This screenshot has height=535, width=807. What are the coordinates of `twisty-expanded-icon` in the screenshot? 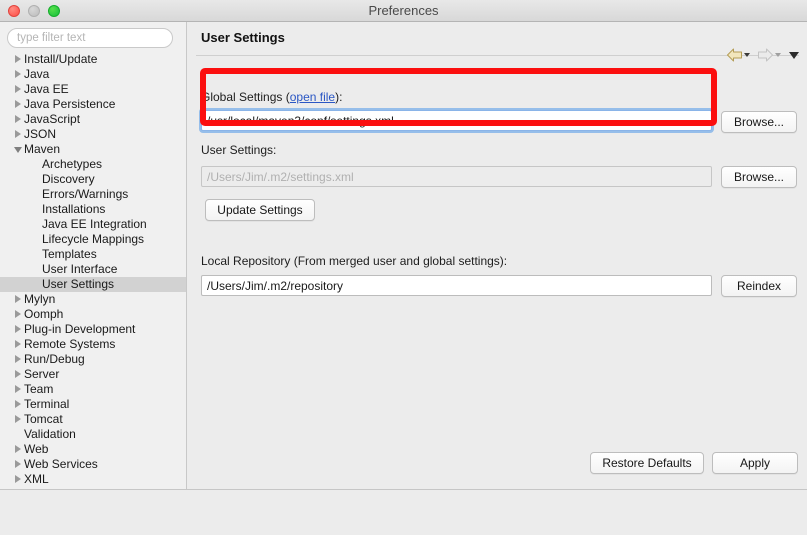 It's located at (18, 150).